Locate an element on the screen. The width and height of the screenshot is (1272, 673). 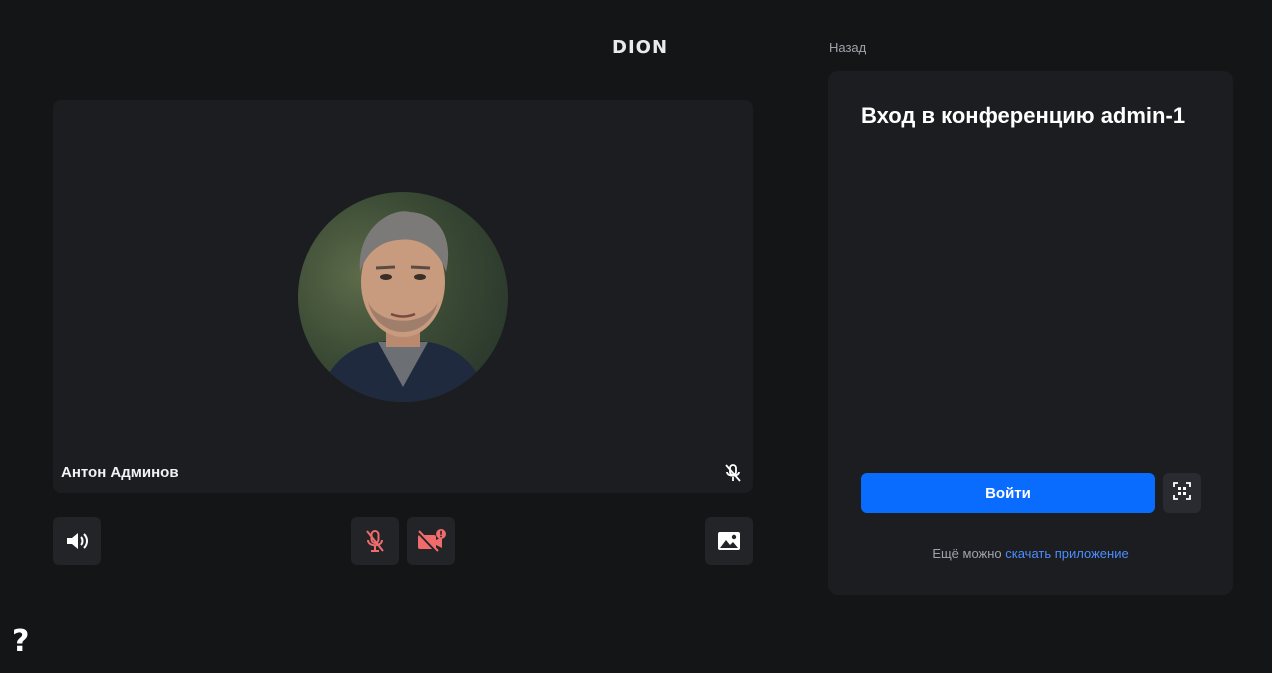
camera-toggle-button is located at coordinates (431, 541).